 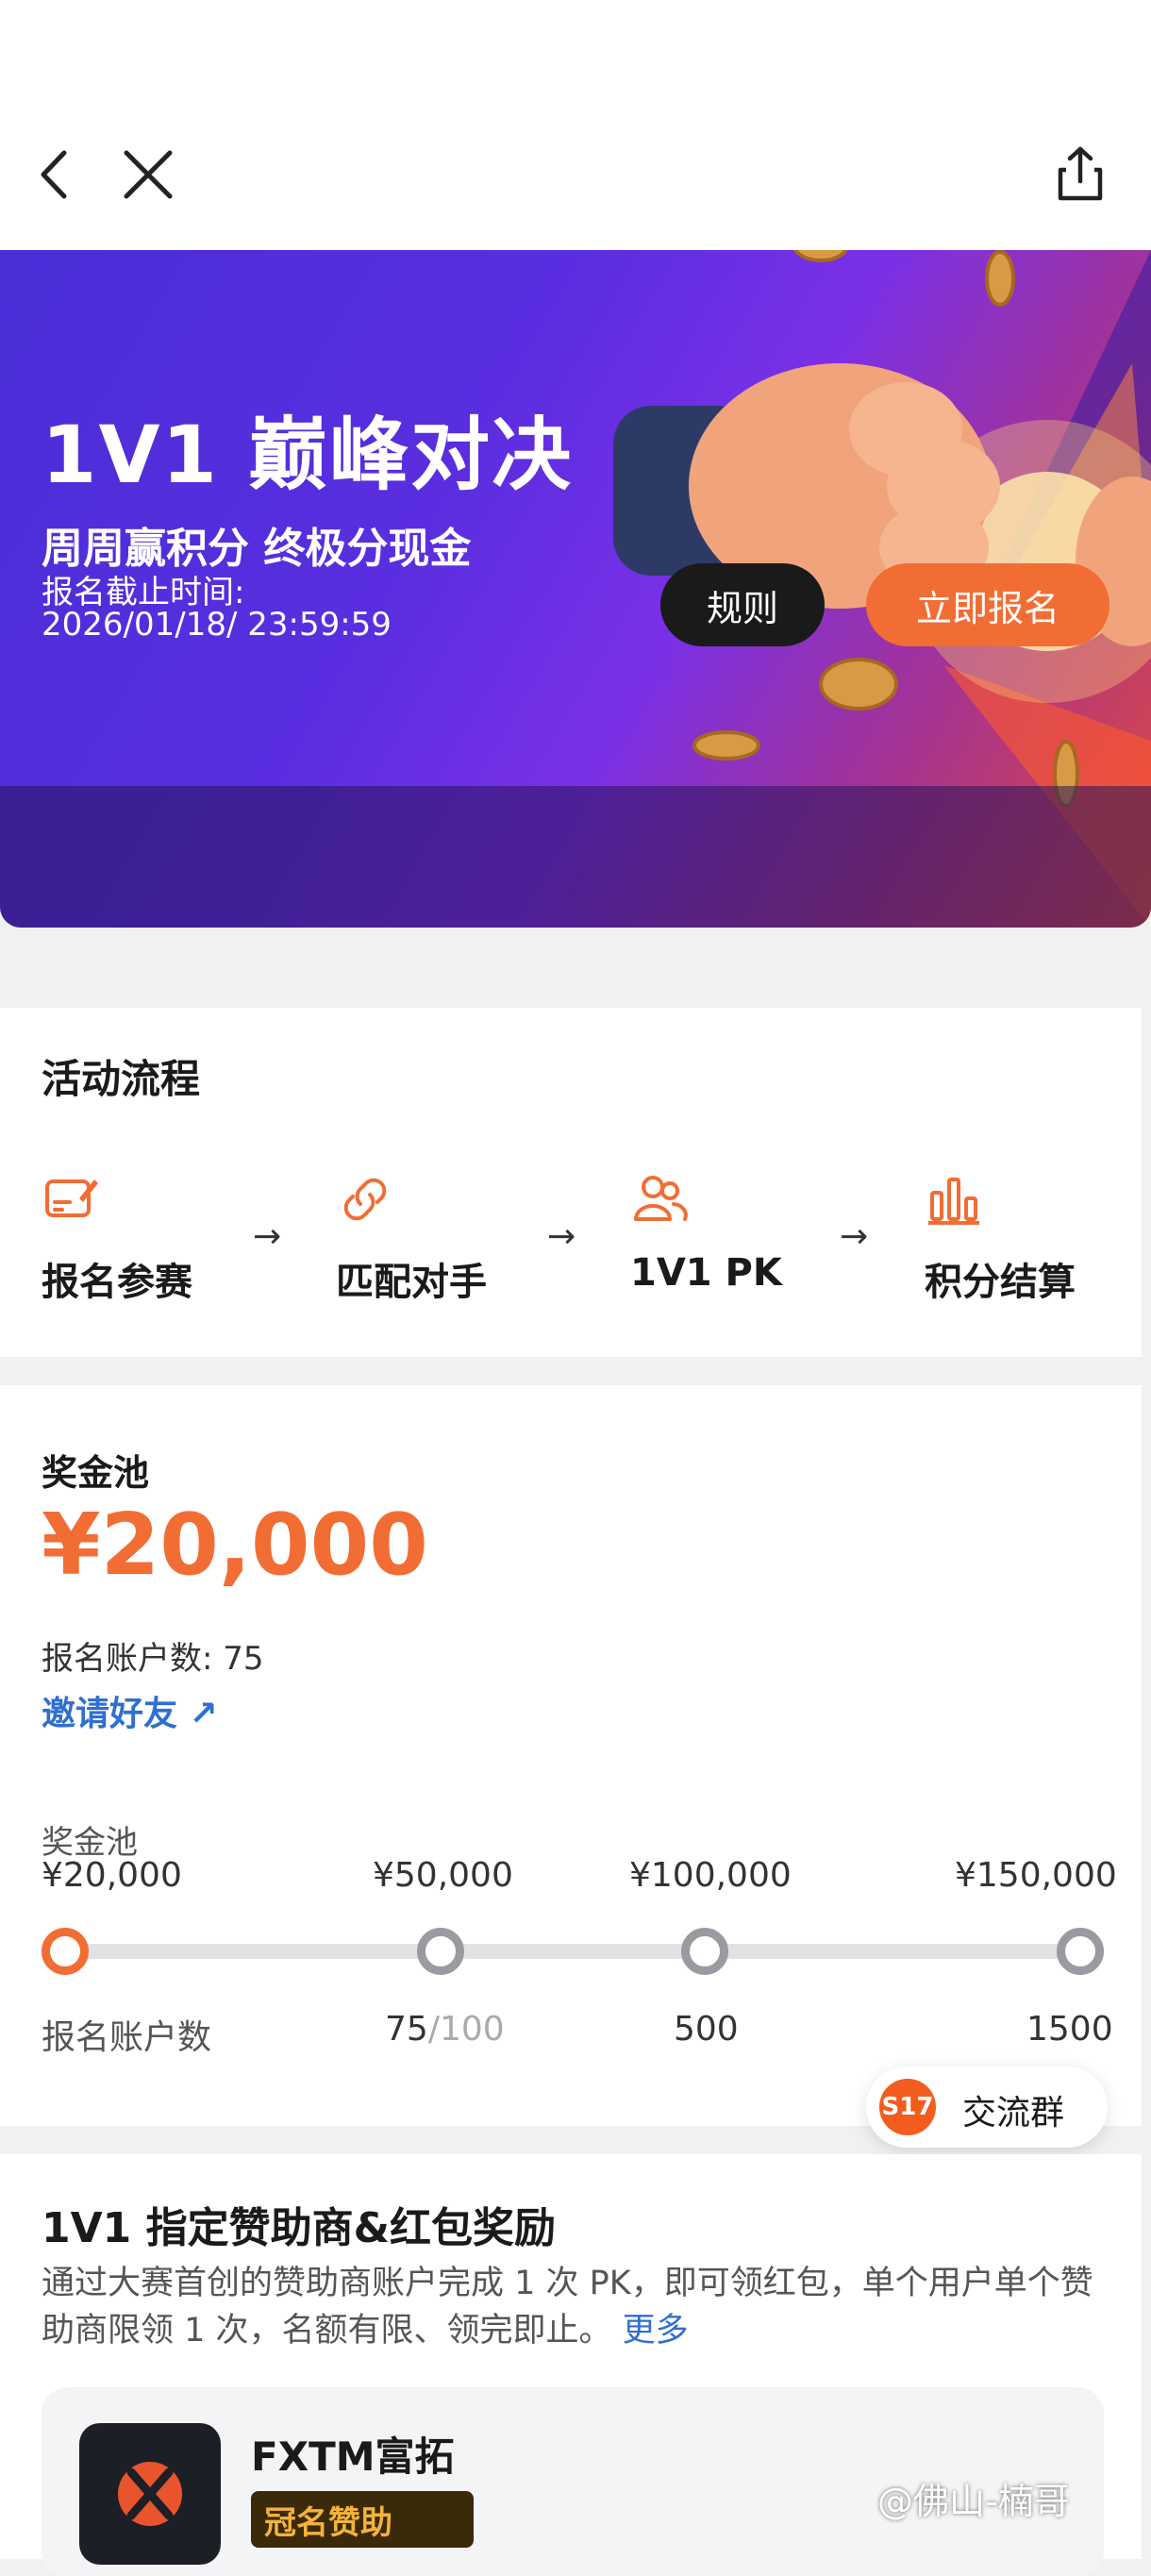 I want to click on milestone-count-label: 报名账户数, so click(x=127, y=2037).